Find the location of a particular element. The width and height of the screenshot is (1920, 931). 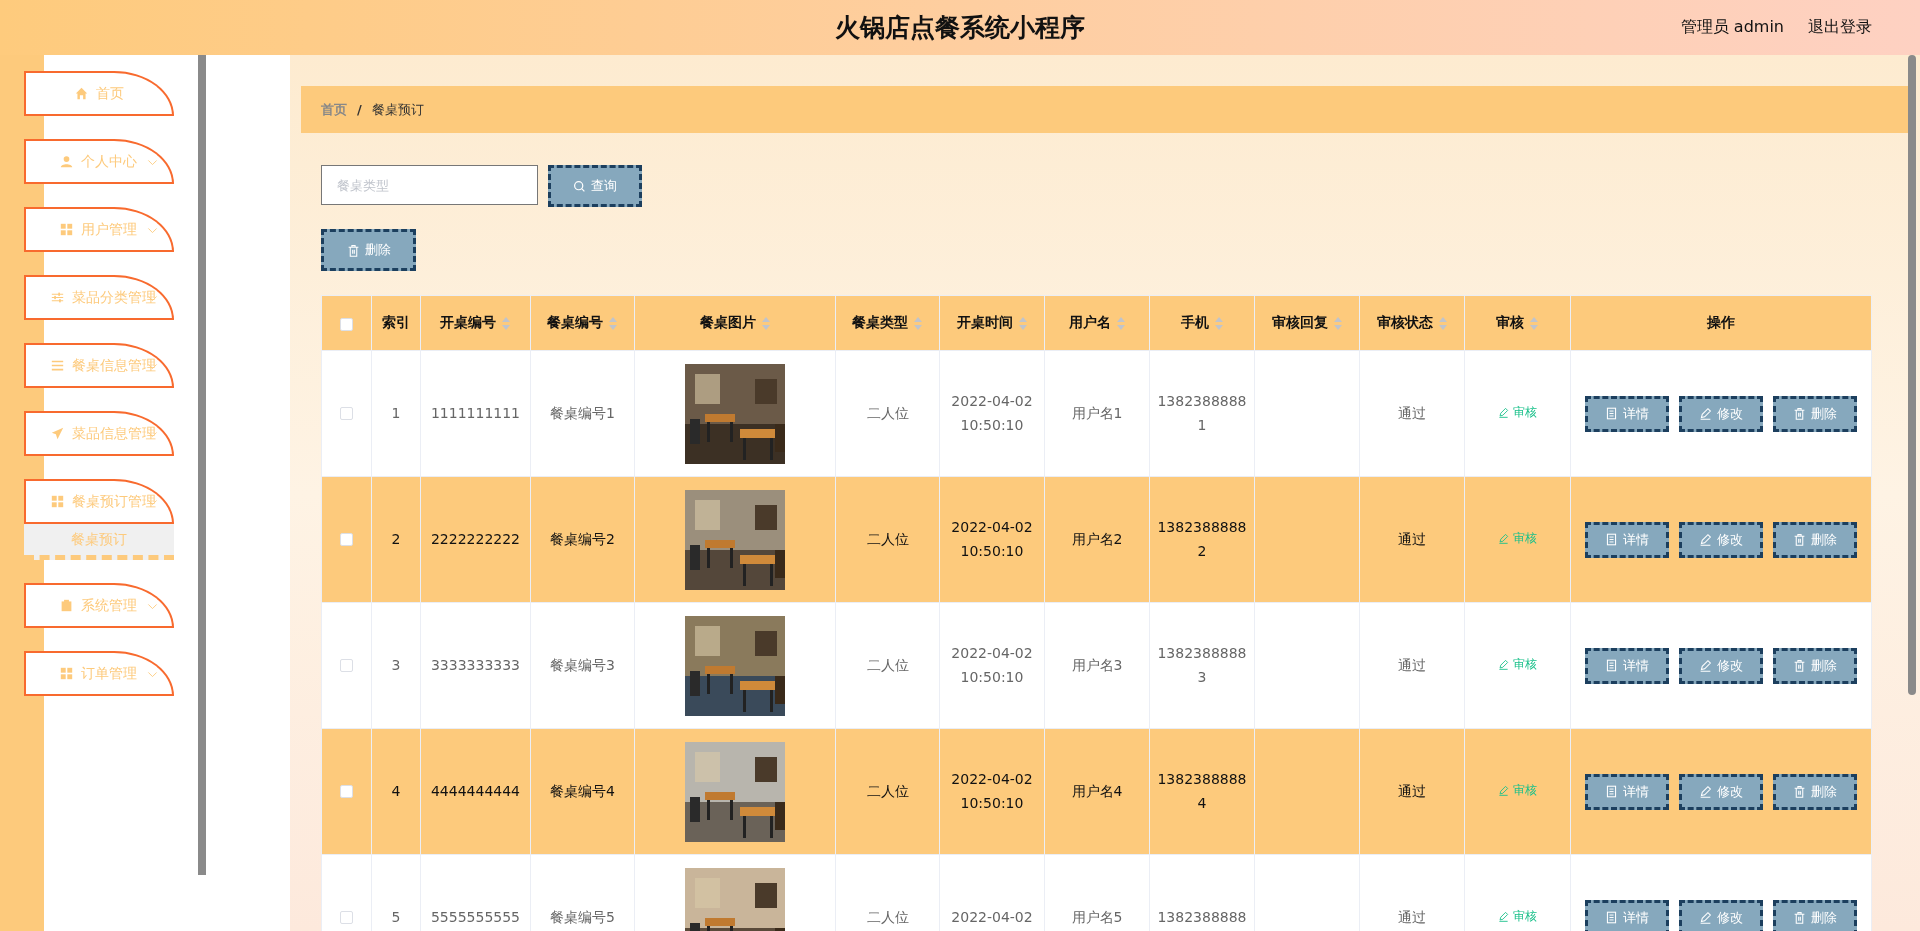

table-cell: 1 is located at coordinates (396, 412).